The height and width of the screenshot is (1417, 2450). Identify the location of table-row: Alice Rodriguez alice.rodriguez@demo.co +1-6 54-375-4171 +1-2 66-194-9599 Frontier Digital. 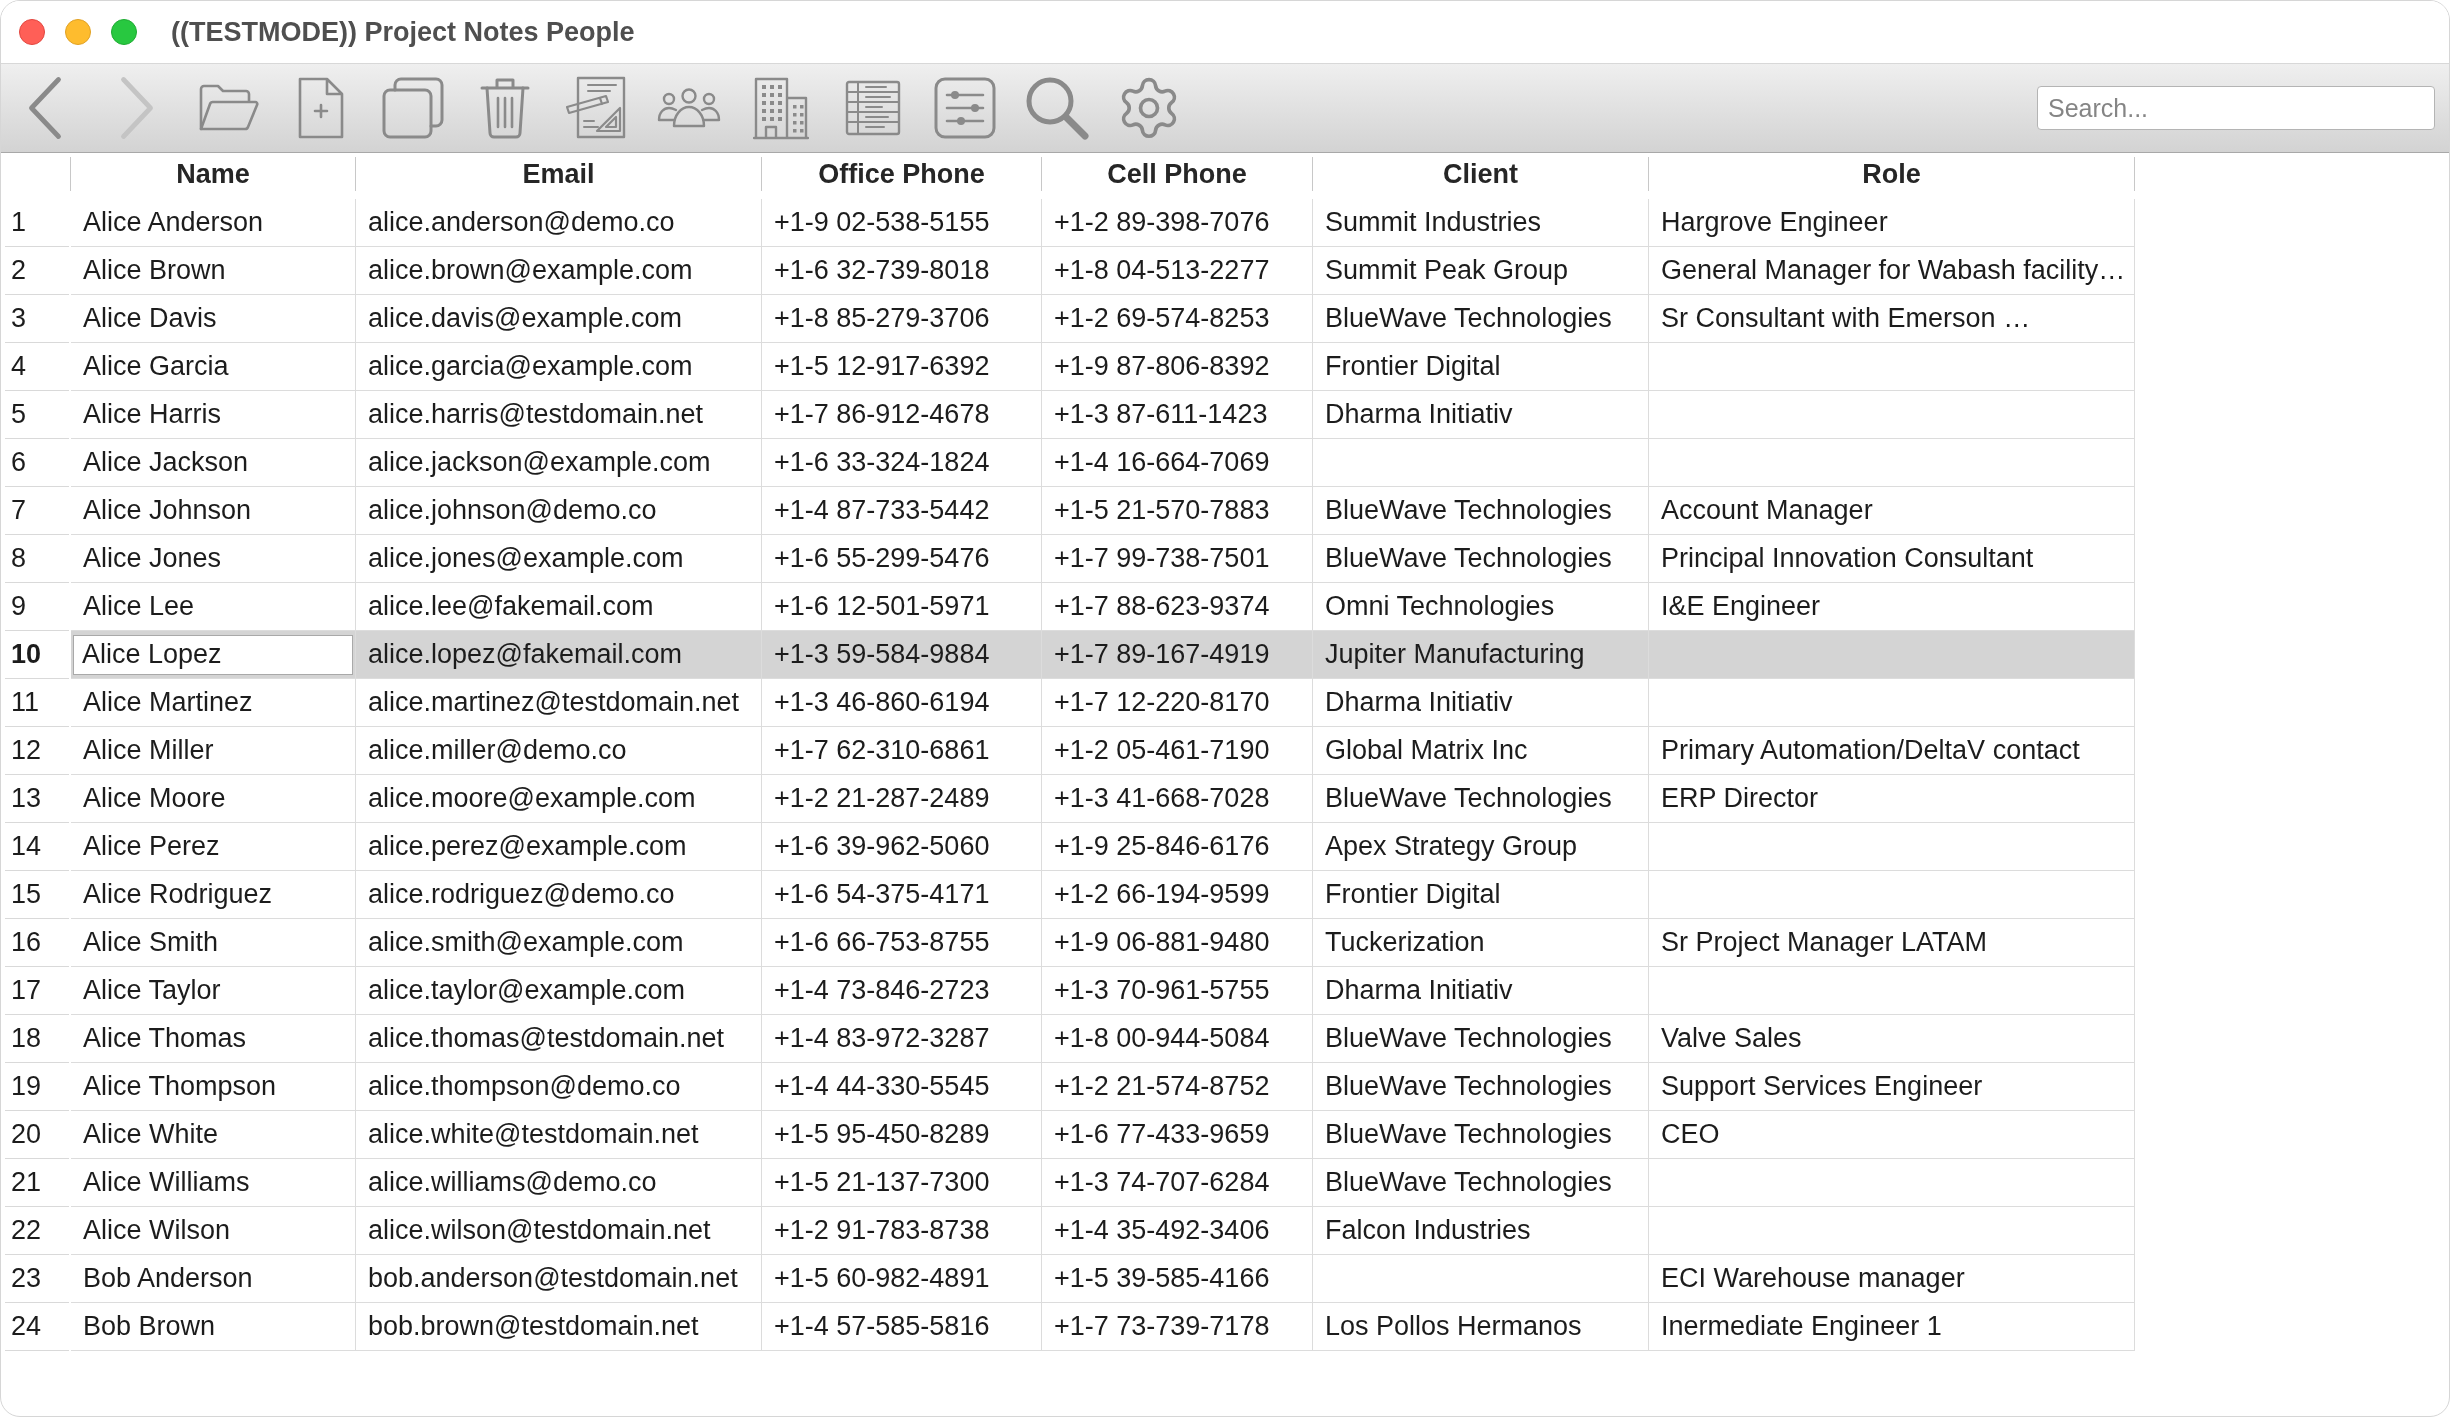
(1103, 895).